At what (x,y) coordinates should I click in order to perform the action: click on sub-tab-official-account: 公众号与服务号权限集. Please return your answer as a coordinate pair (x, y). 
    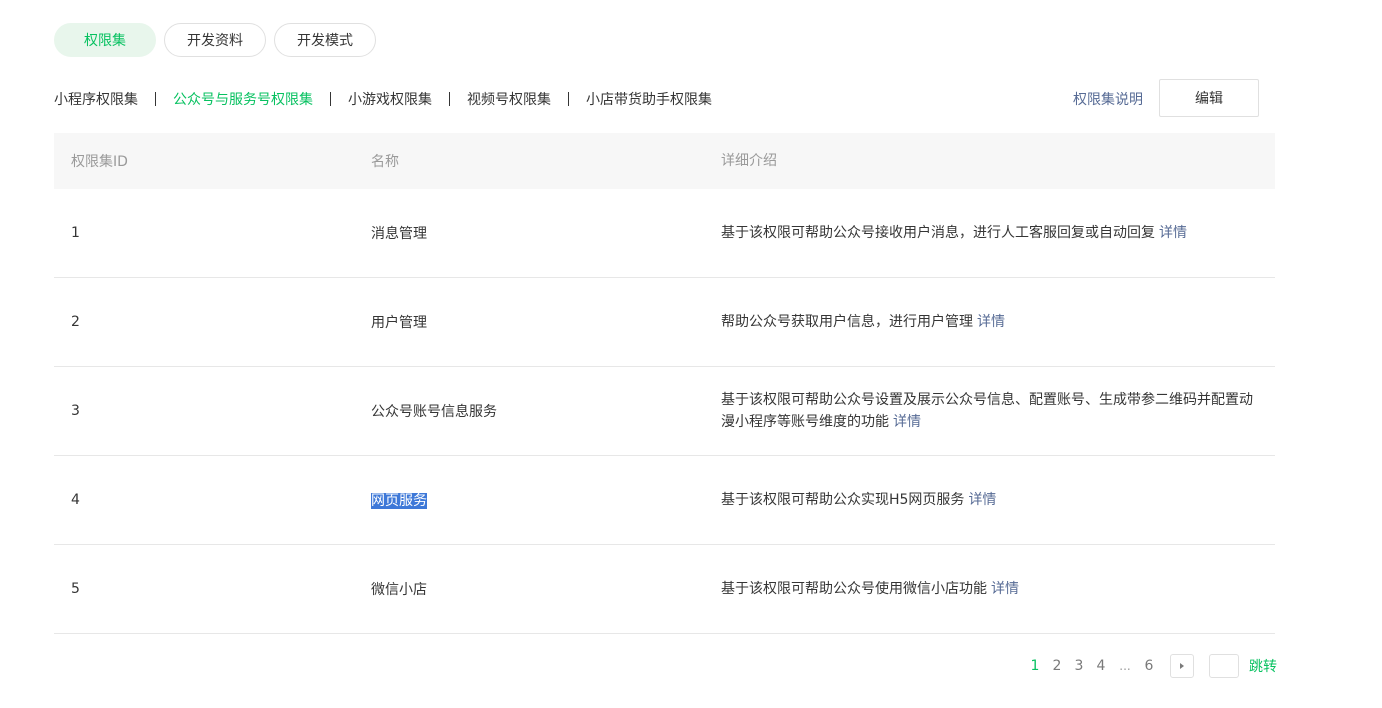
    Looking at the image, I should click on (243, 99).